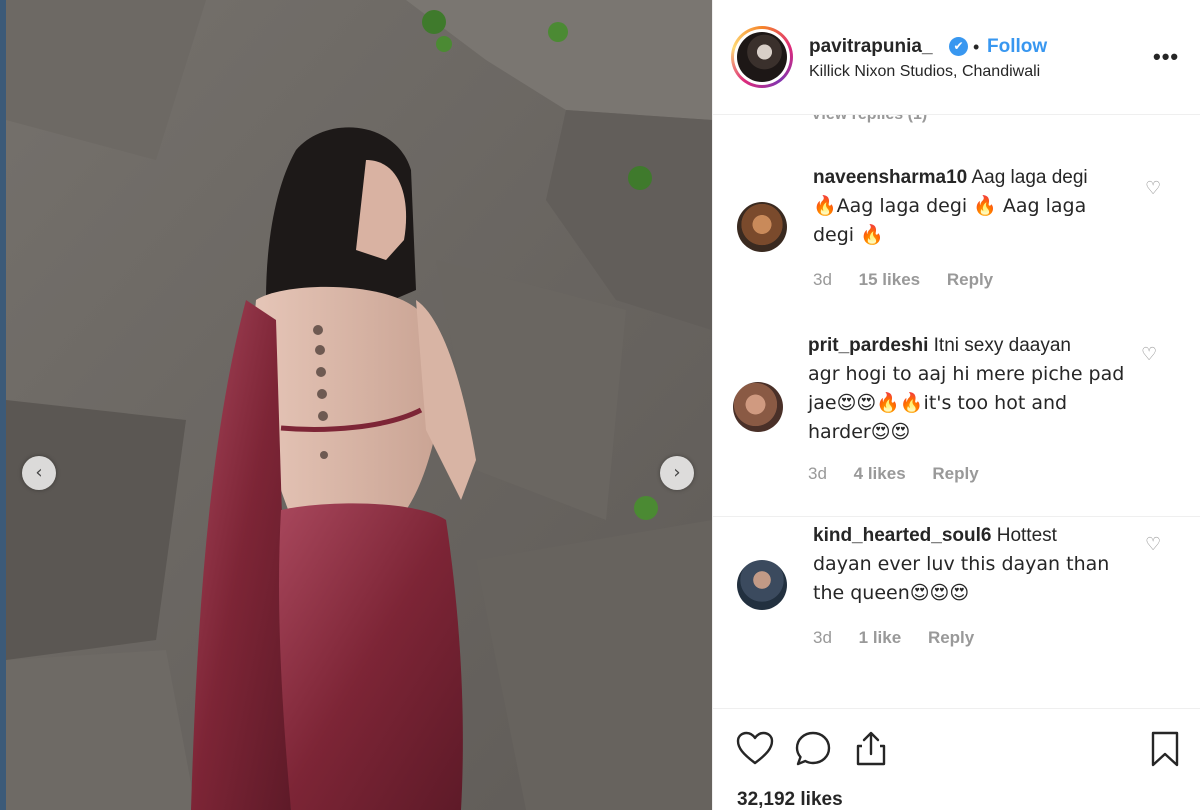  I want to click on comment-username: prit_pardeshi, so click(868, 345).